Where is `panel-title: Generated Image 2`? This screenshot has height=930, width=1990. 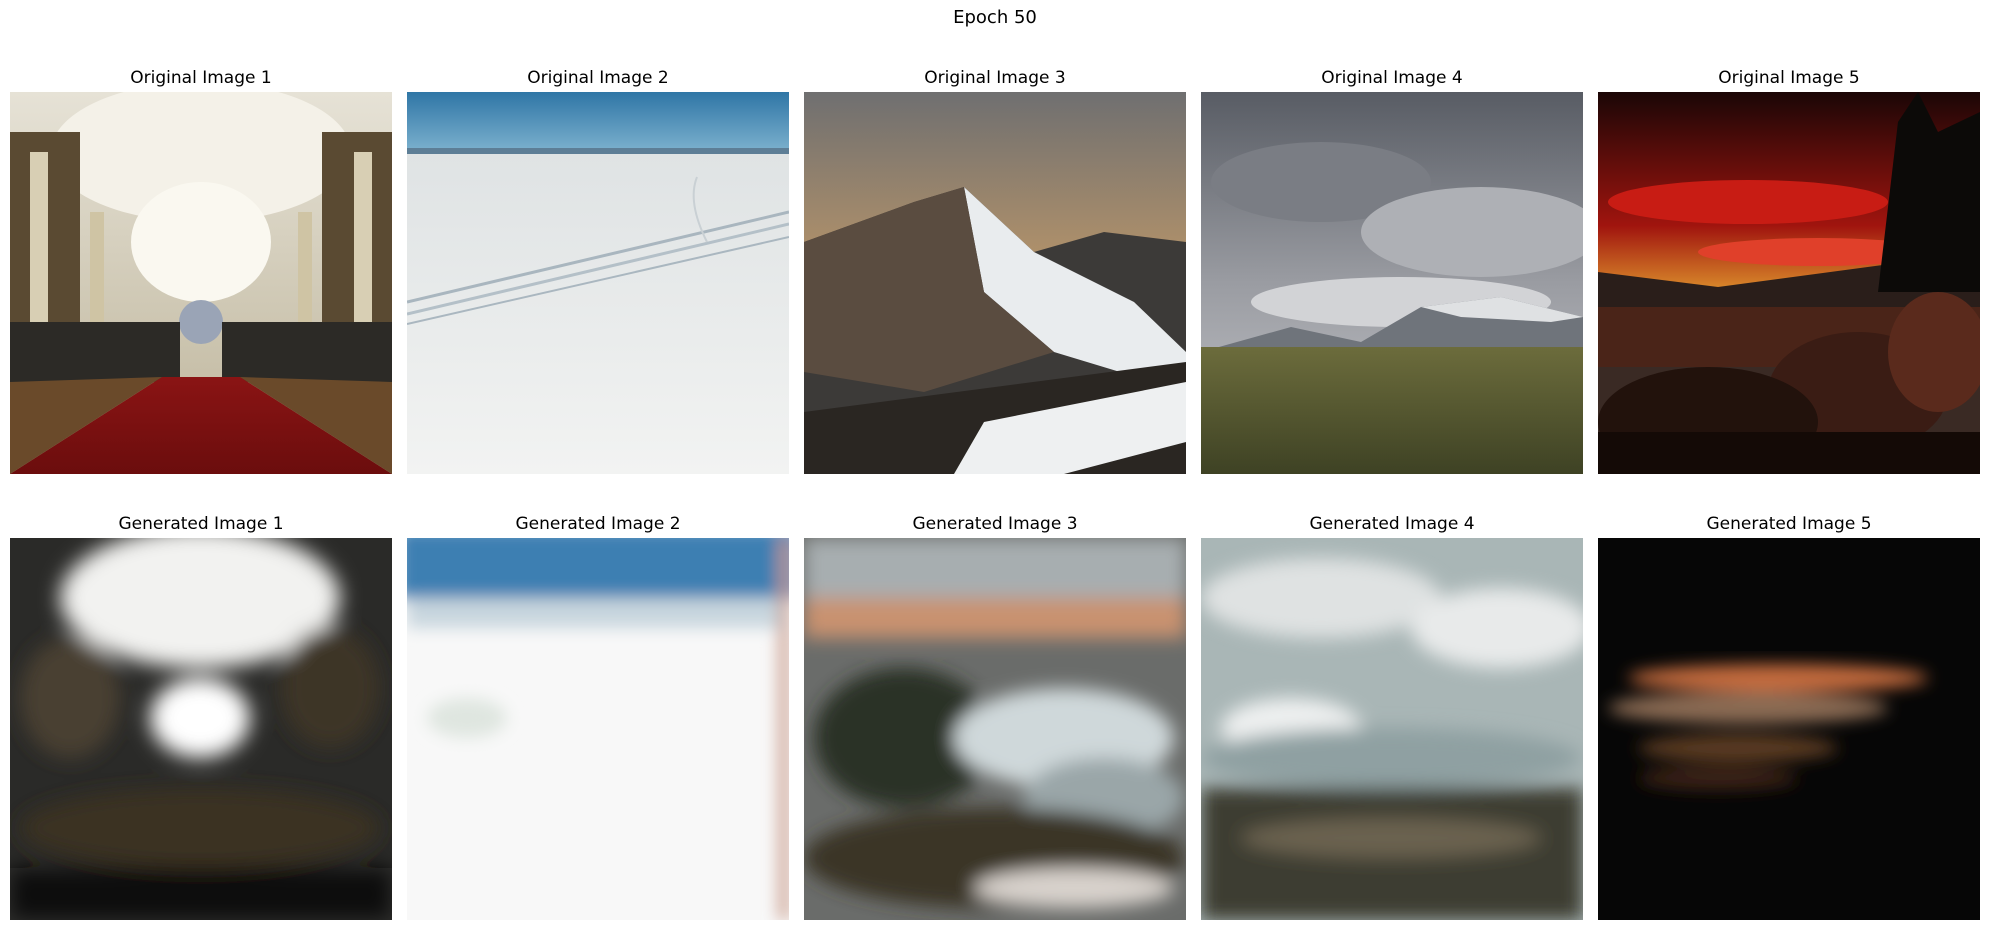 panel-title: Generated Image 2 is located at coordinates (598, 524).